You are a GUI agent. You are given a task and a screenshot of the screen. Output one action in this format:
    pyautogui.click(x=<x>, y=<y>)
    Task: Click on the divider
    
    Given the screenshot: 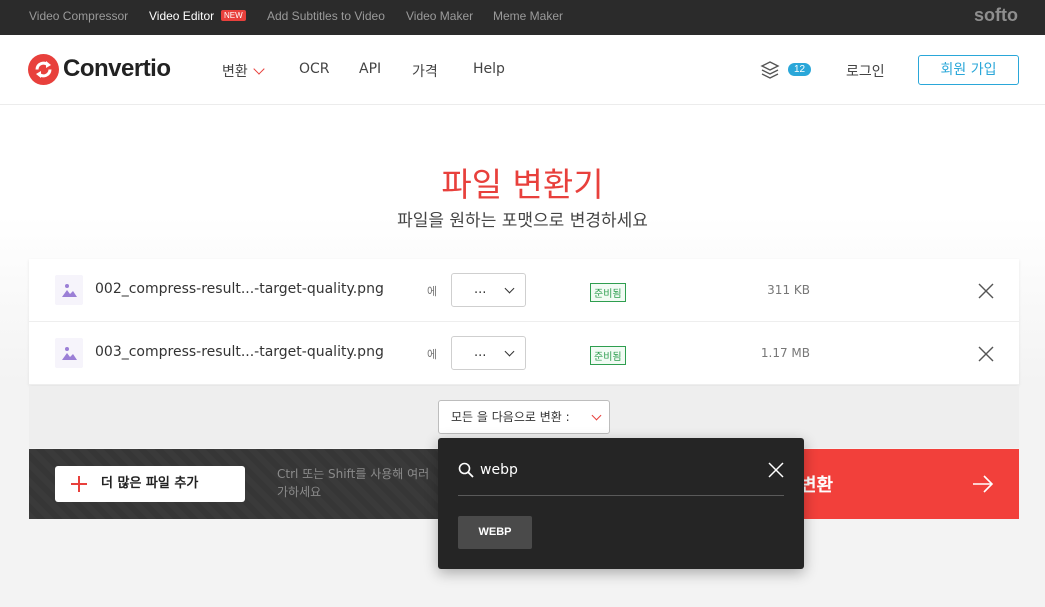 What is the action you would take?
    pyautogui.click(x=621, y=495)
    